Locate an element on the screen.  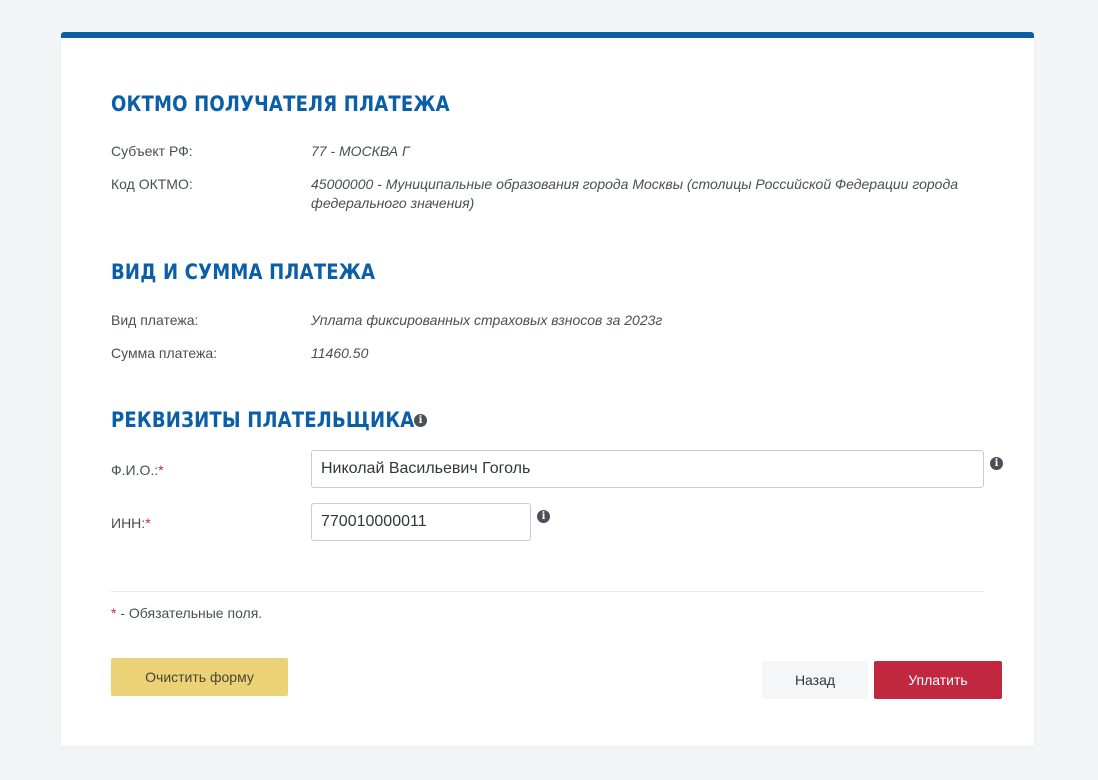
payment-section-title: ВИД И СУММА ПЛАТЕЖА is located at coordinates (243, 272).